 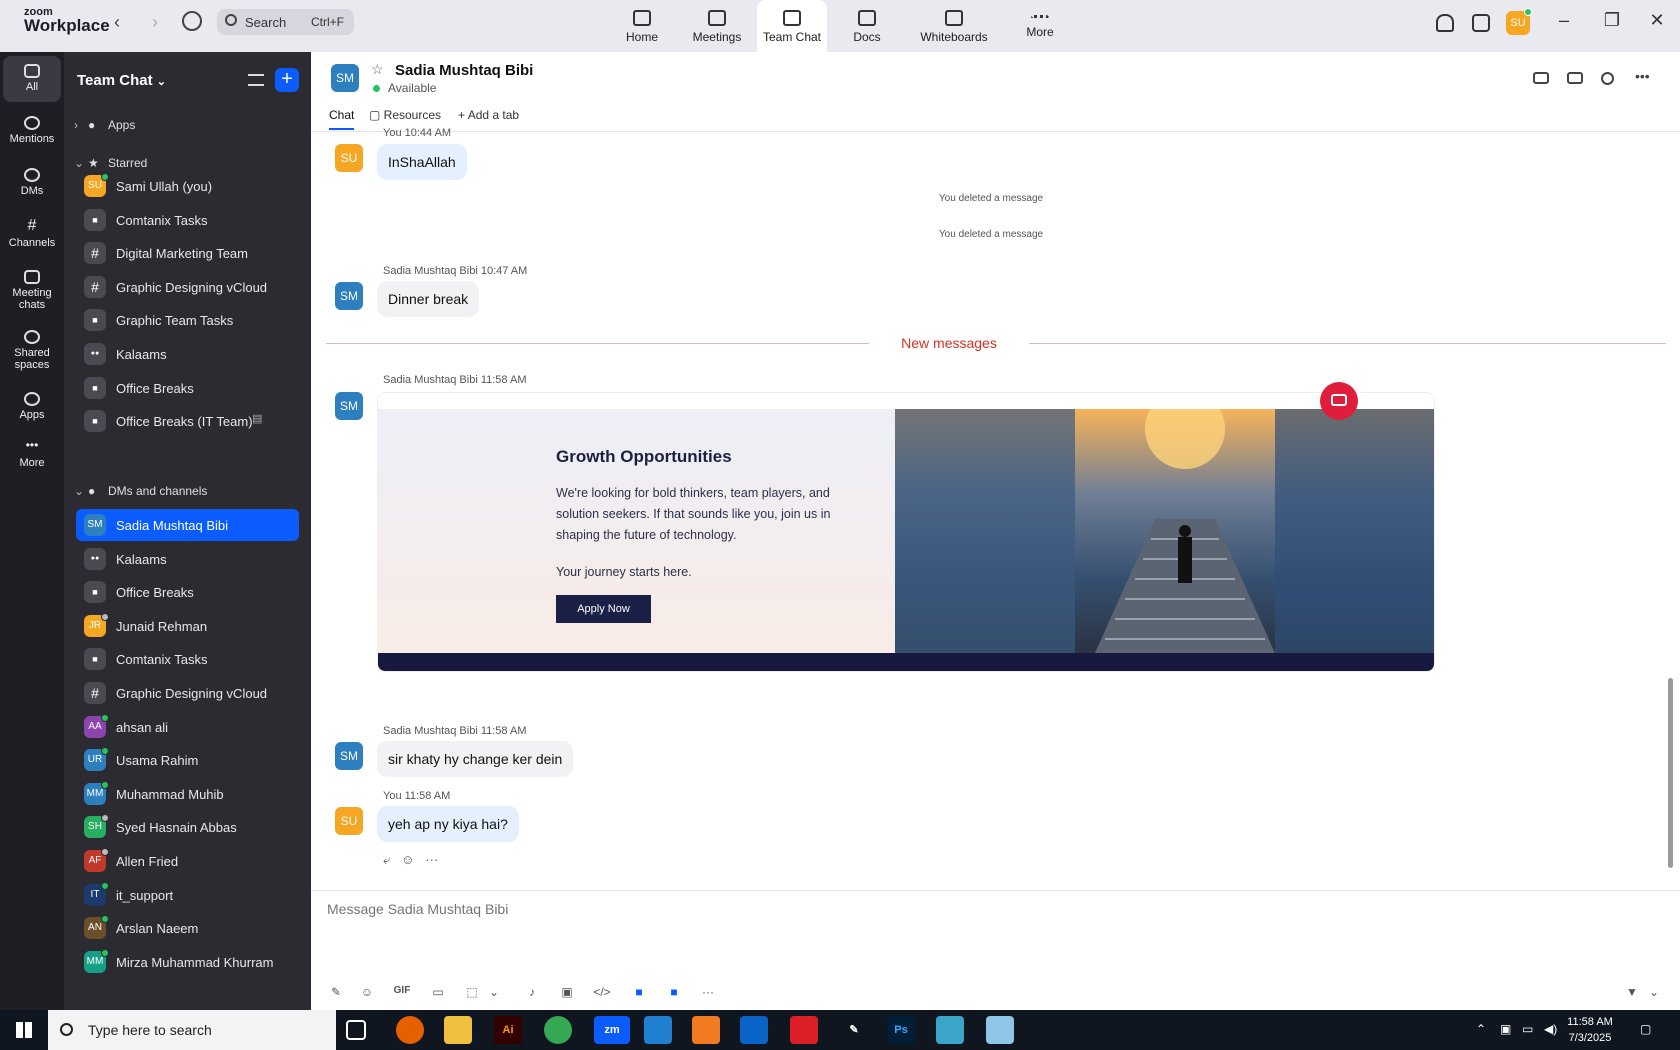 I want to click on file-icon: ▭, so click(x=438, y=992).